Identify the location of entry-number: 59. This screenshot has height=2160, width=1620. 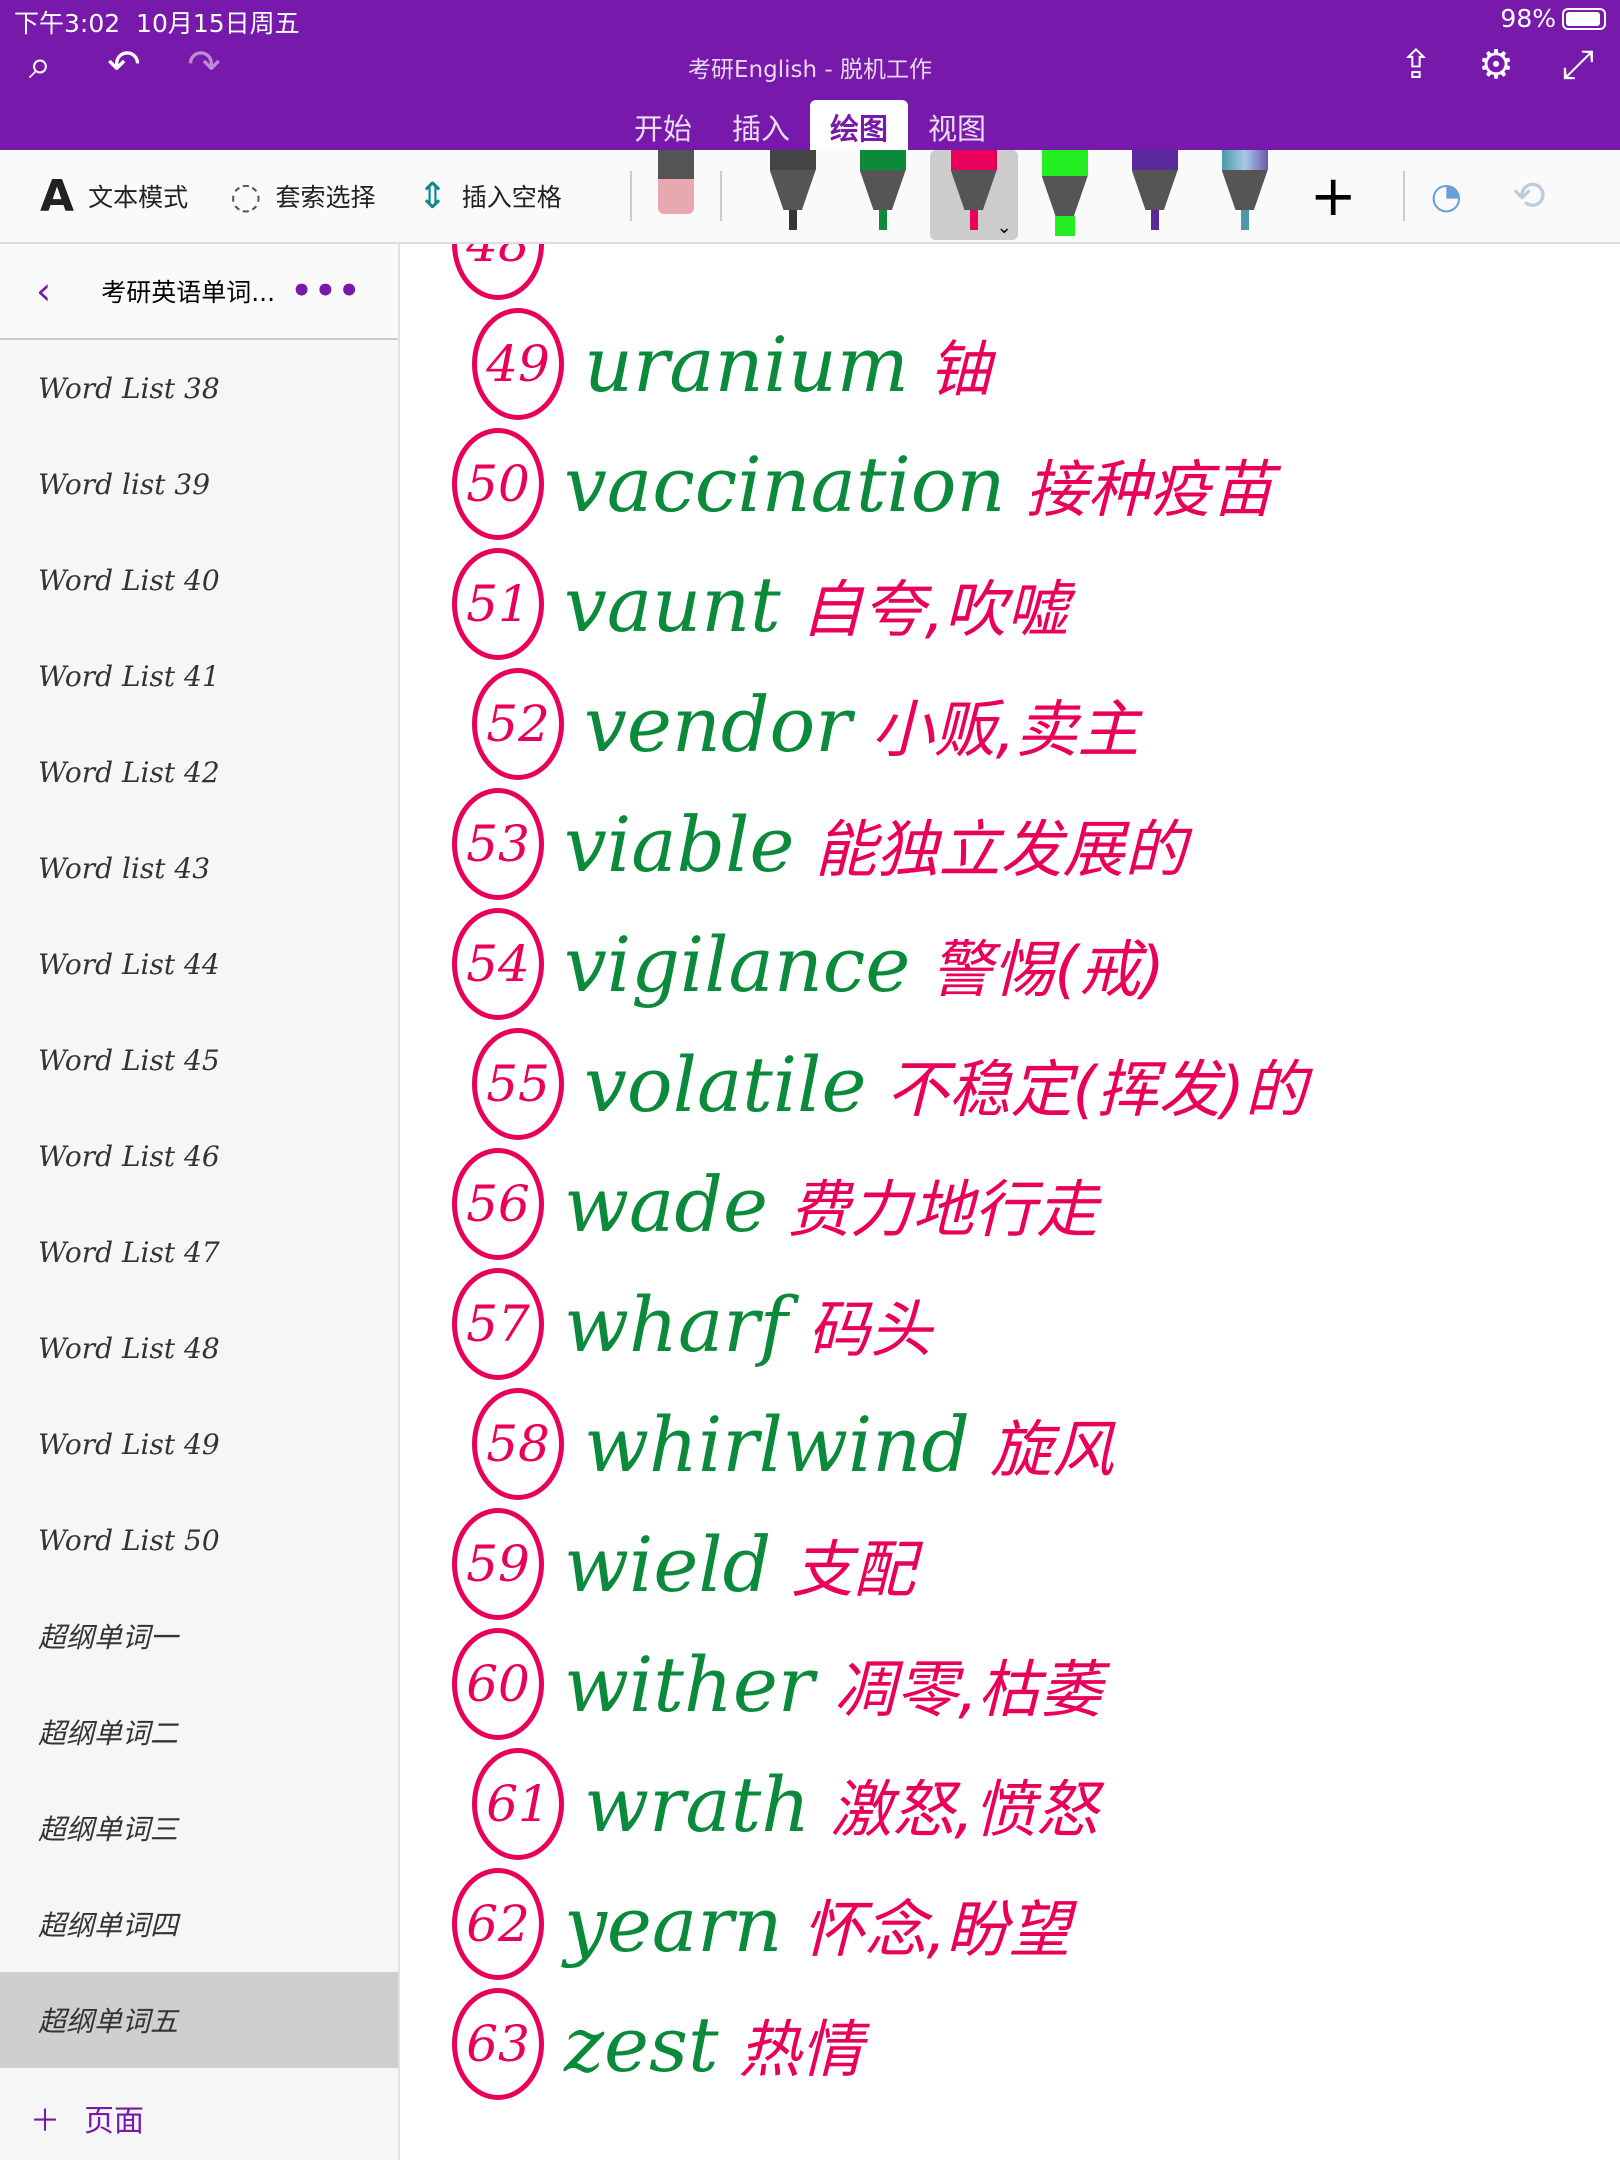
(498, 1564).